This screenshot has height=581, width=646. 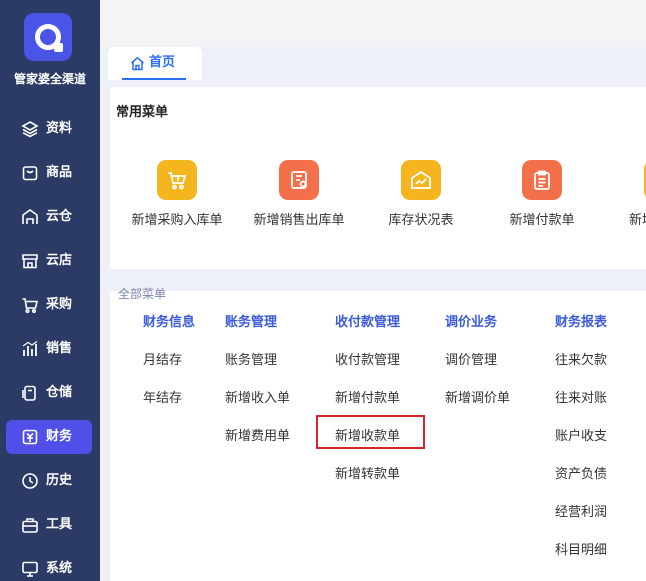 I want to click on sidebar-item-label: 工具, so click(x=59, y=524).